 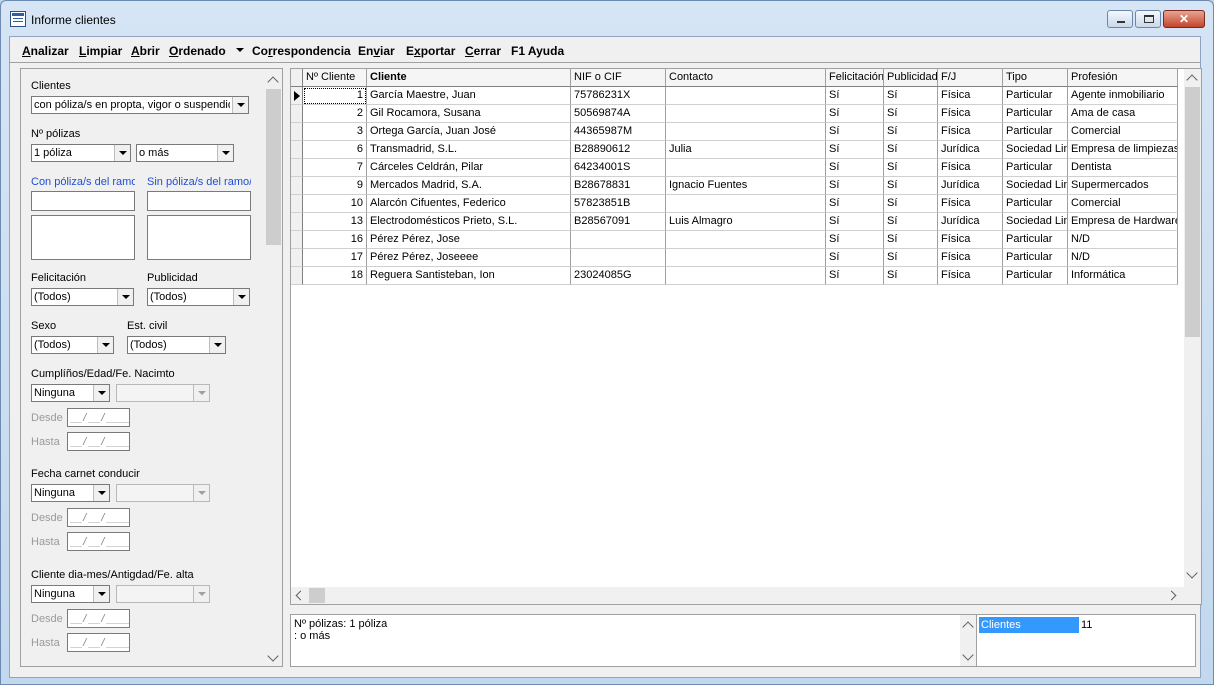 I want to click on sin-ramo-list, so click(x=199, y=237).